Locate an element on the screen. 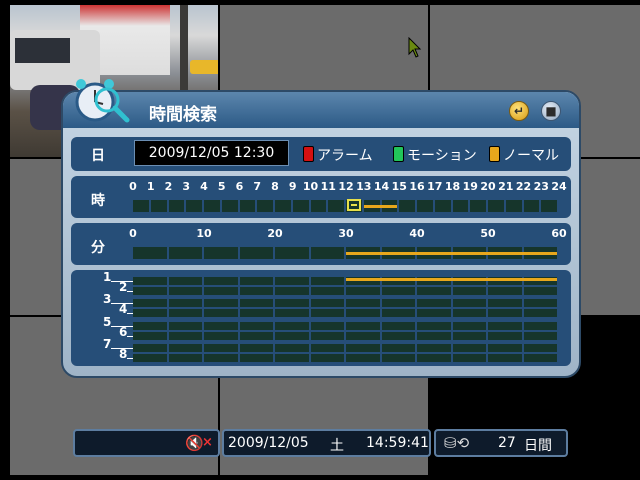  hour-bar is located at coordinates (345, 206).